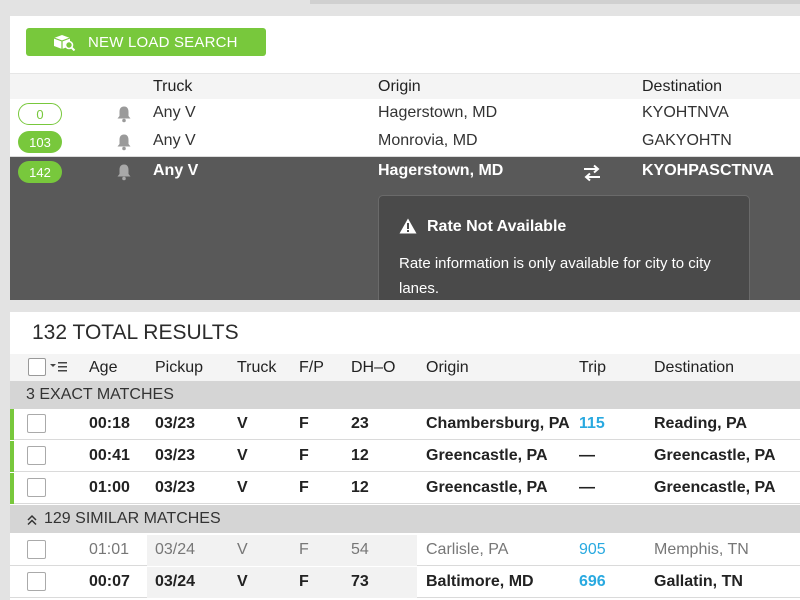  I want to click on destination-cell: KYOHPASCTNVA, so click(708, 170).